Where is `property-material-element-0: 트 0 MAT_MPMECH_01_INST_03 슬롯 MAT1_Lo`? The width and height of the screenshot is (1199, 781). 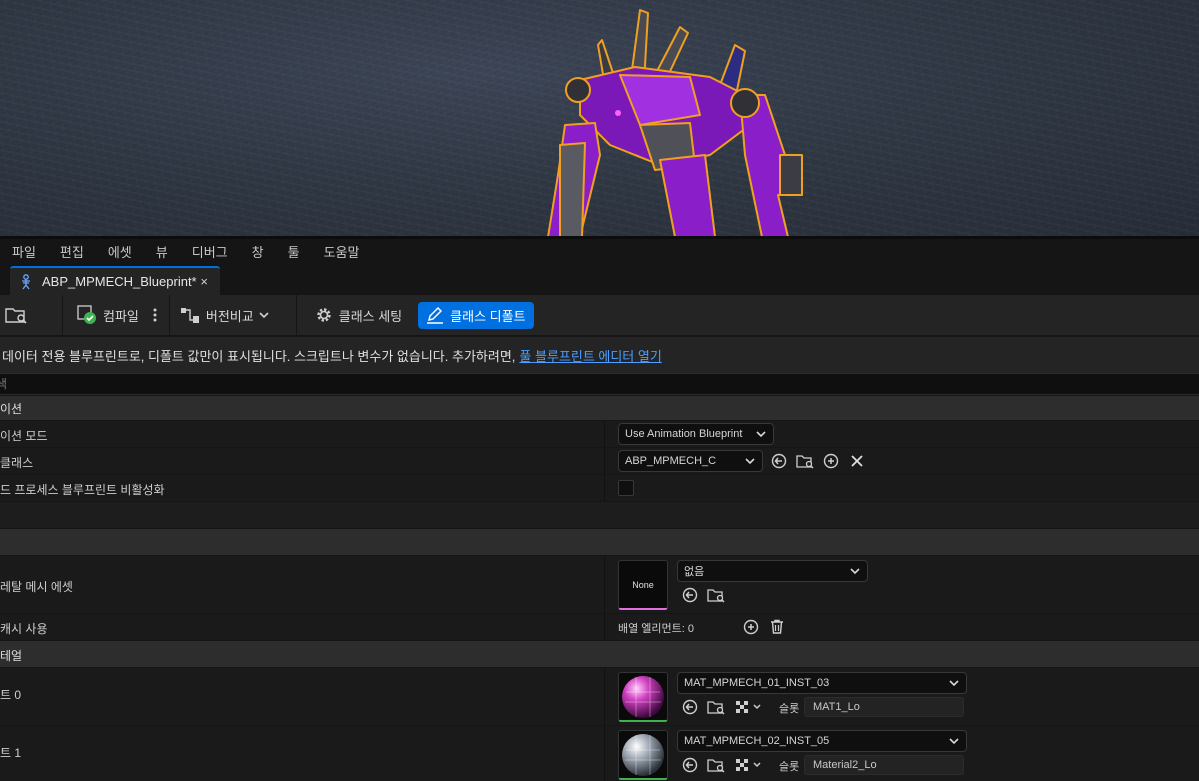 property-material-element-0: 트 0 MAT_MPMECH_01_INST_03 슬롯 MAT1_Lo is located at coordinates (599, 697).